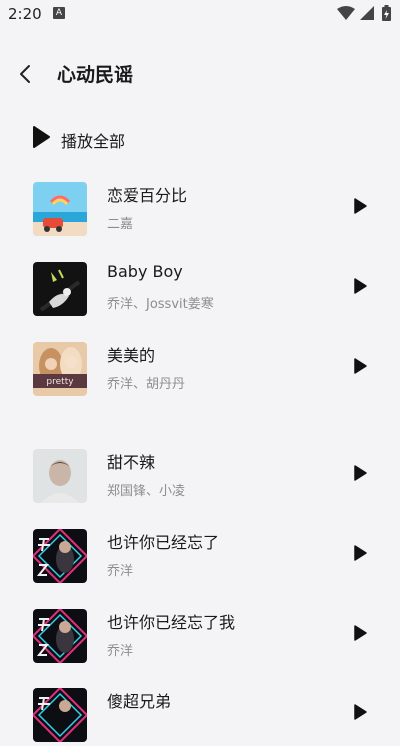 This screenshot has height=746, width=400. What do you see at coordinates (146, 491) in the screenshot?
I see `song-artist: 郑国锋、小凌` at bounding box center [146, 491].